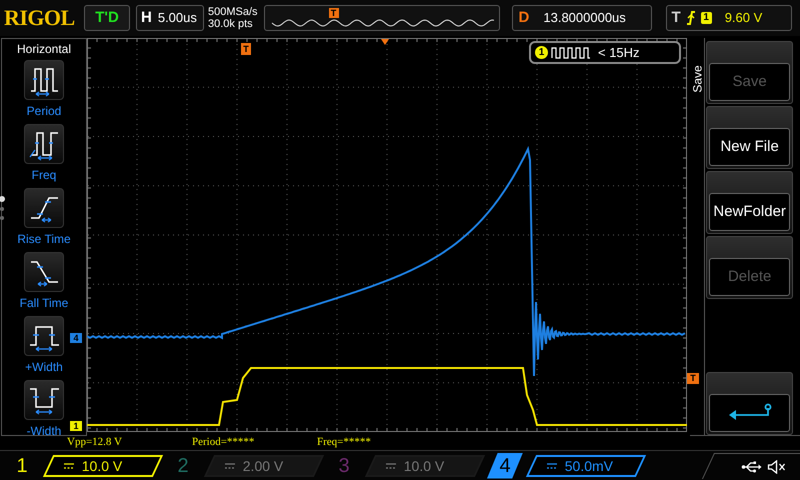  I want to click on delay-value: 13.8000000us, so click(584, 18).